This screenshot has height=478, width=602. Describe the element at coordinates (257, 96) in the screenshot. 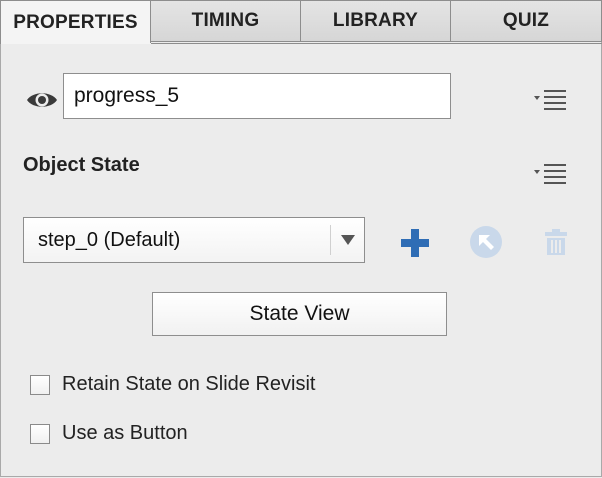

I see `object-name-input` at that location.